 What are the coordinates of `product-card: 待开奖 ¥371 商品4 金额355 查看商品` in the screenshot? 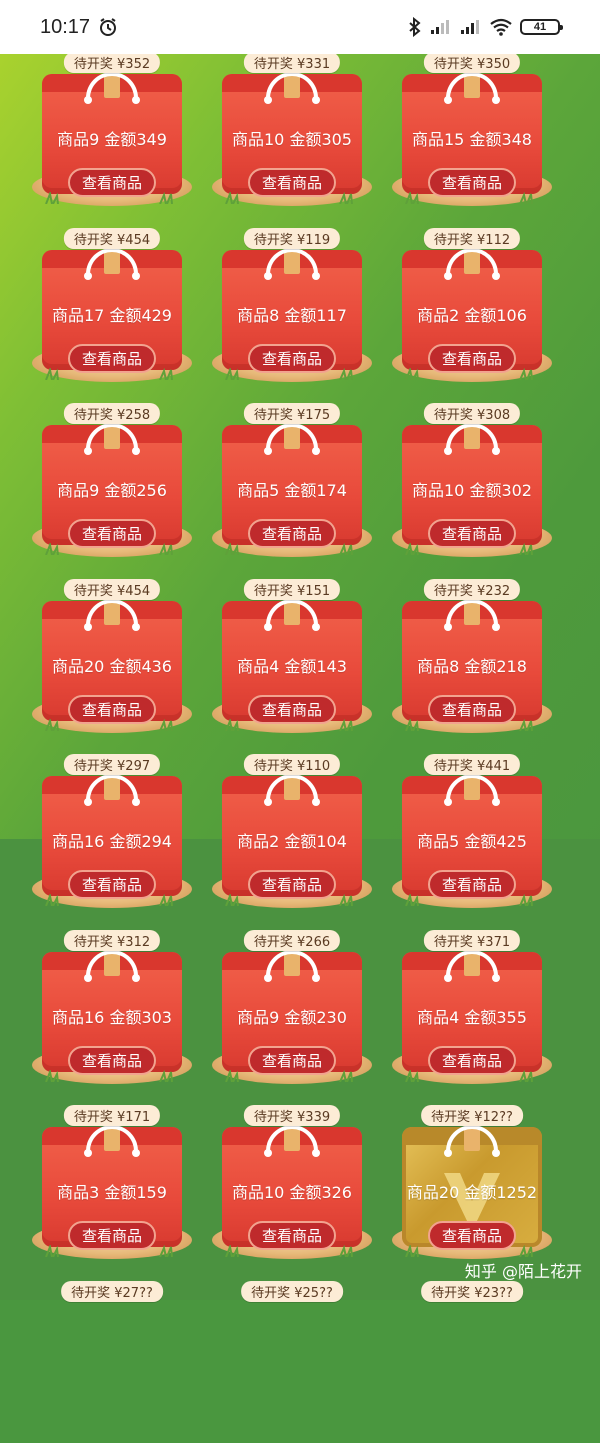 It's located at (472, 1010).